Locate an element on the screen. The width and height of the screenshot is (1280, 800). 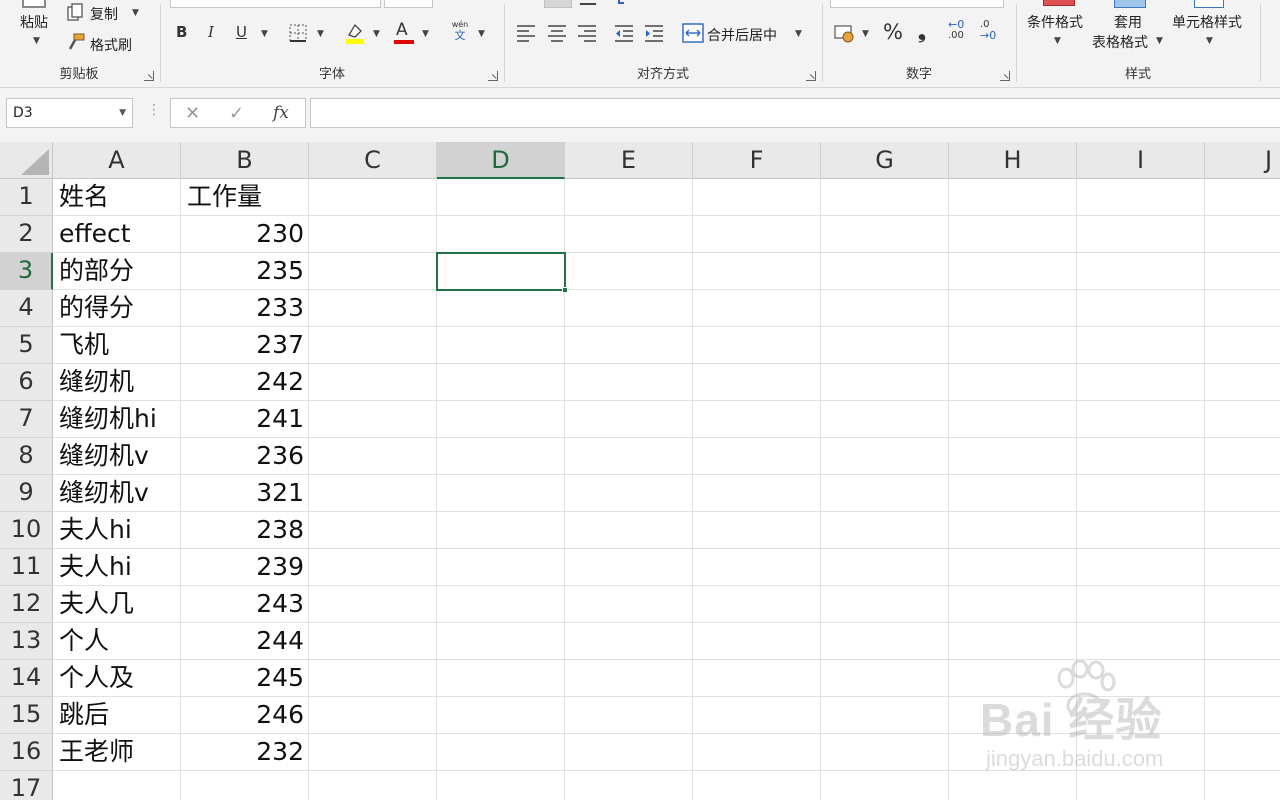
row-header-11: 11 is located at coordinates (26, 567).